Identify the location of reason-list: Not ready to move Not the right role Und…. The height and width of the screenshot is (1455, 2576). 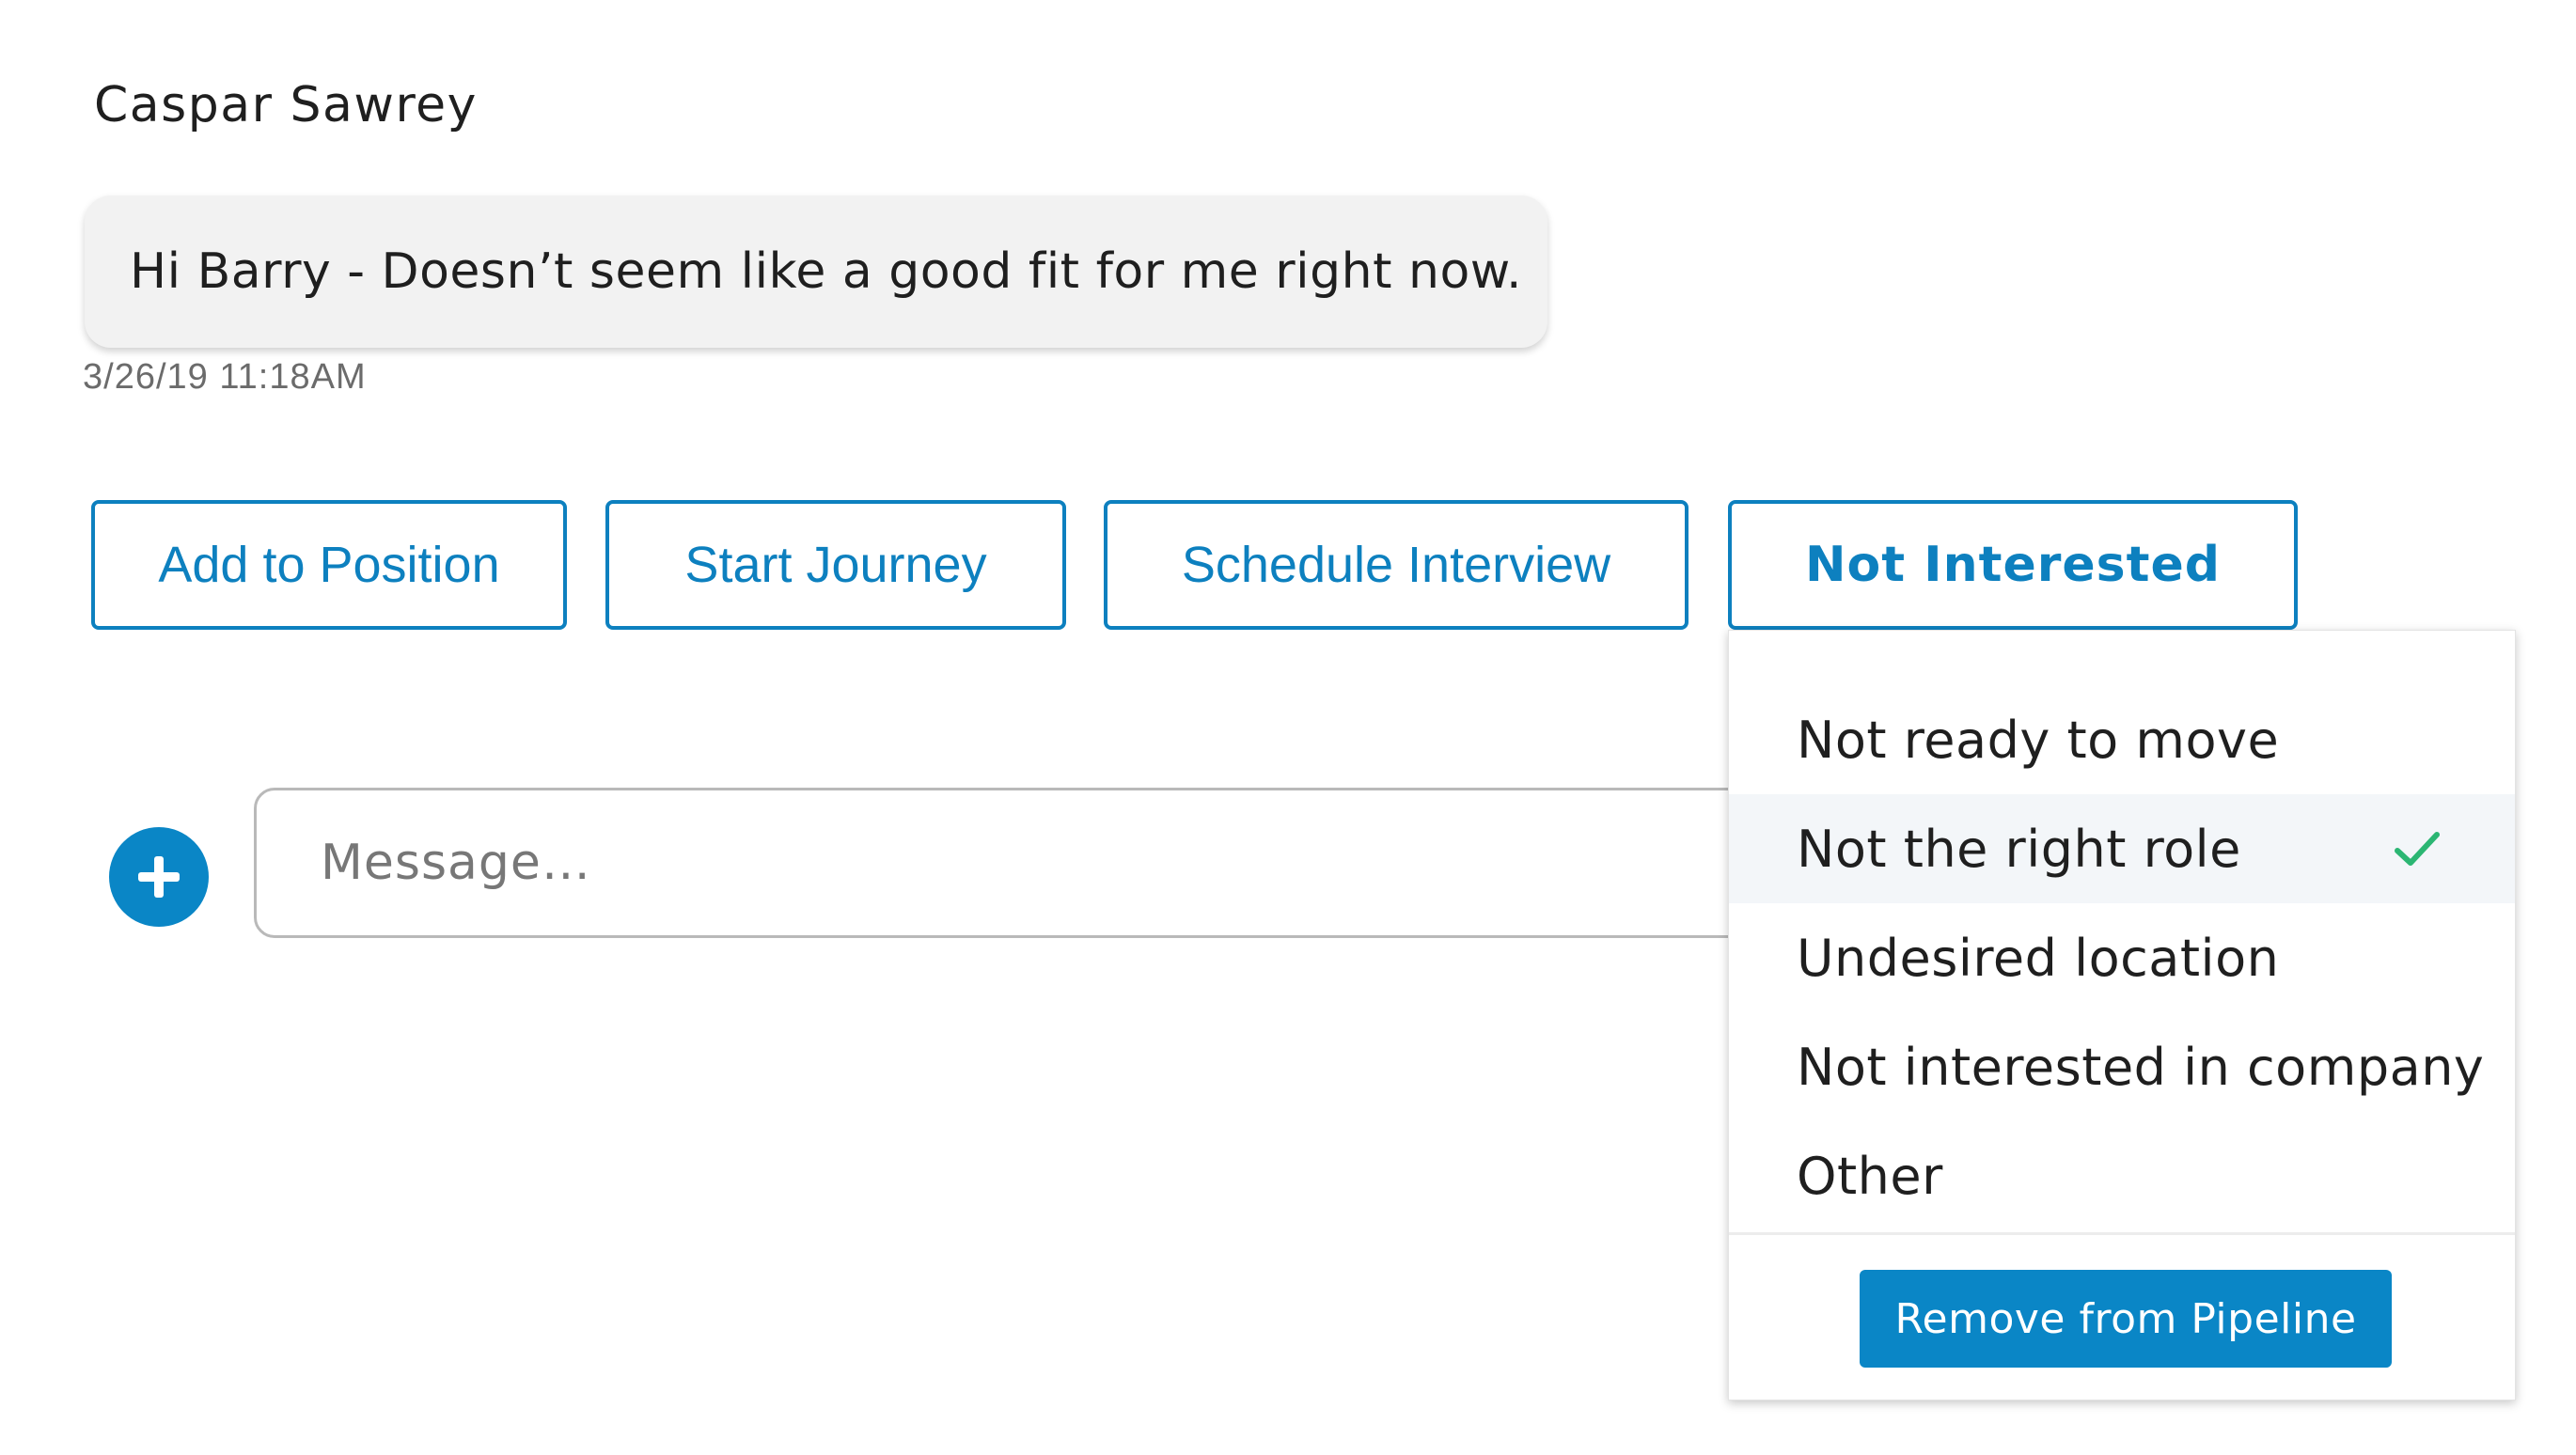
(2122, 957).